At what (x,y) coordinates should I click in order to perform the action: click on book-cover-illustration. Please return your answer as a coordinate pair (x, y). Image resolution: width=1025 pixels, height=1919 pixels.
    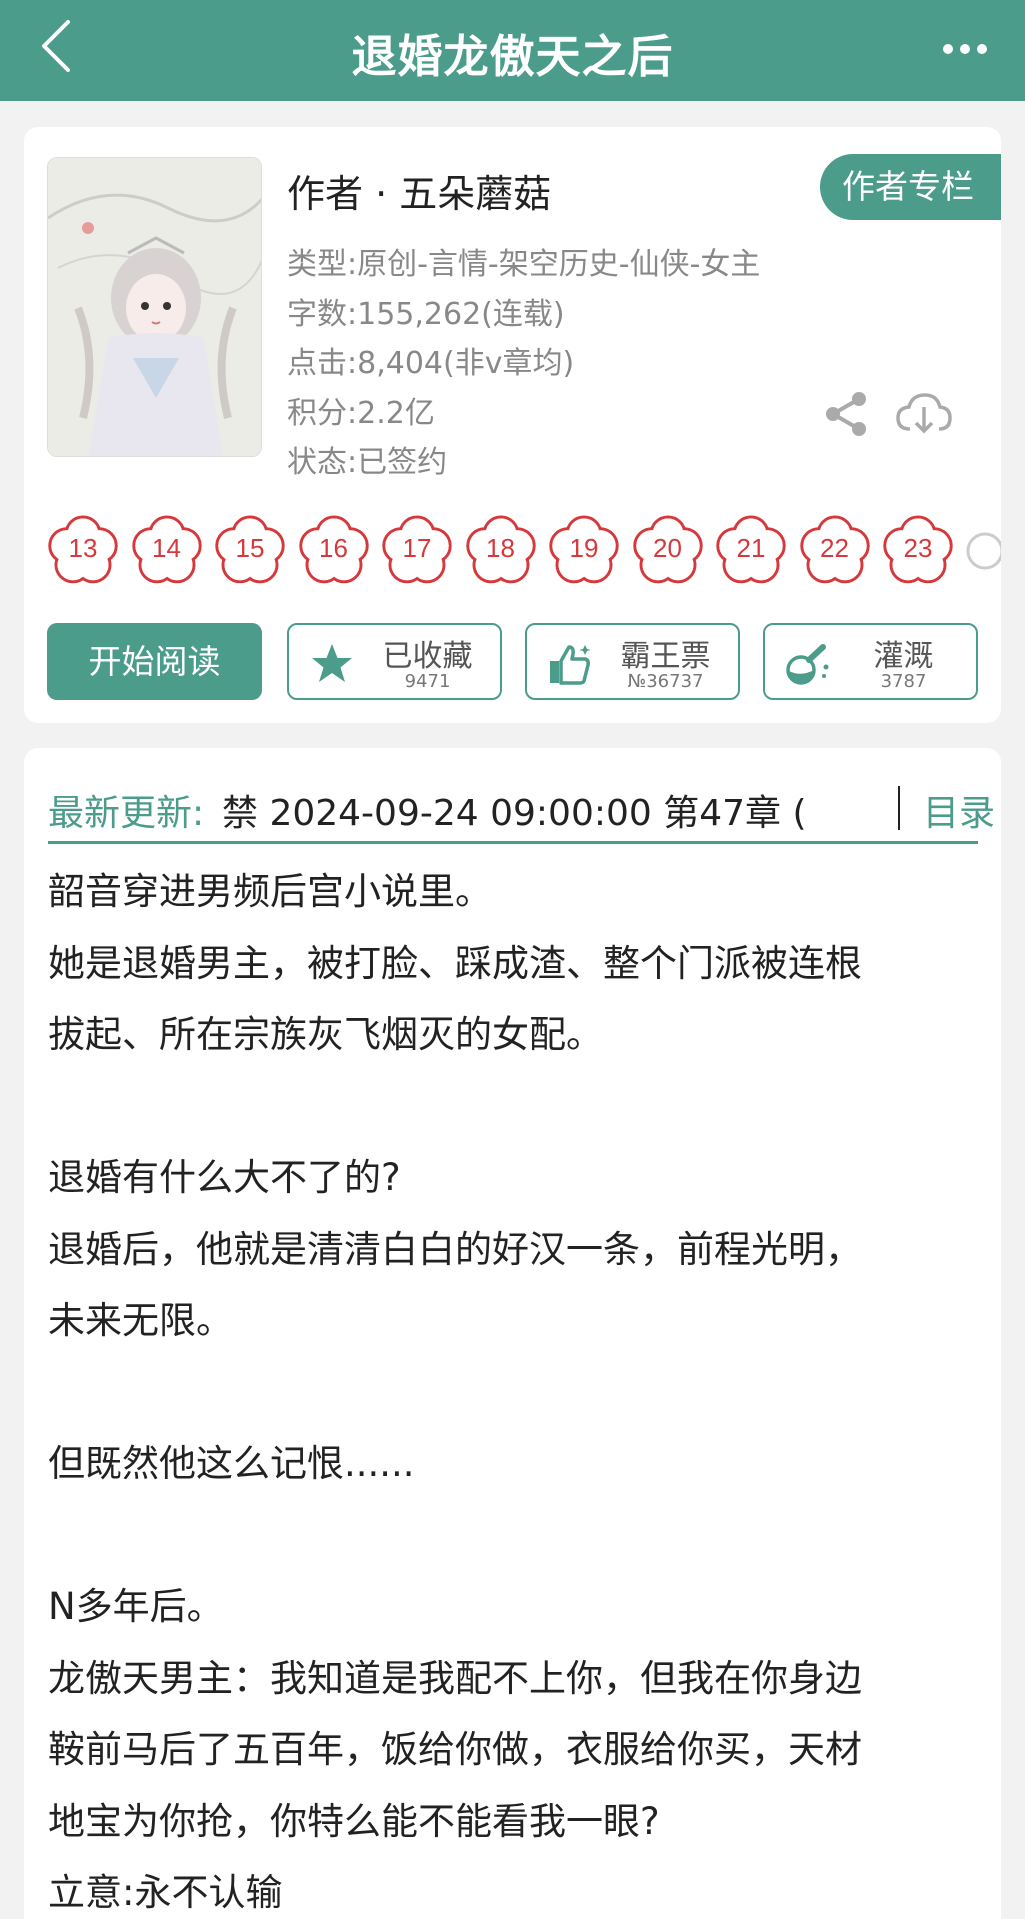
    Looking at the image, I should click on (154, 307).